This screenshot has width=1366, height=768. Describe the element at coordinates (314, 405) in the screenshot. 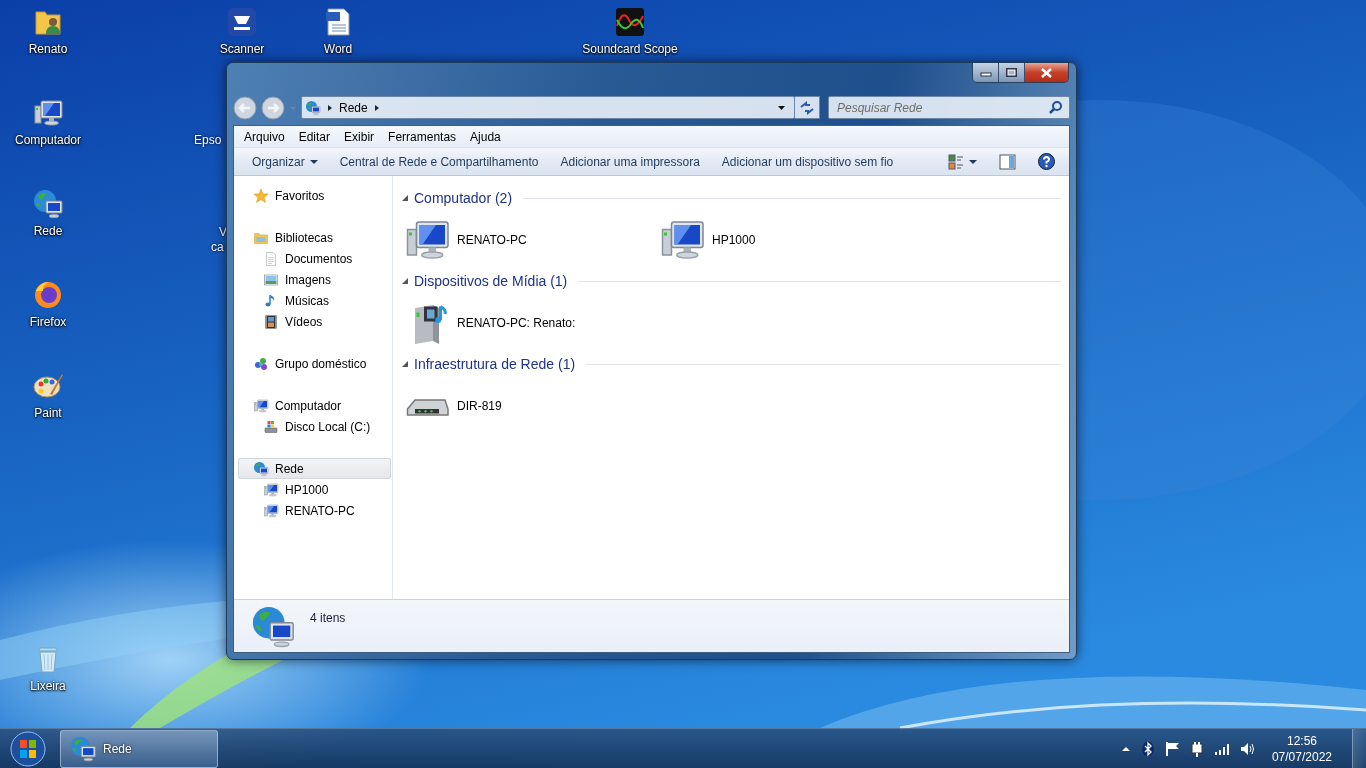

I see `nav-item: Computador` at that location.